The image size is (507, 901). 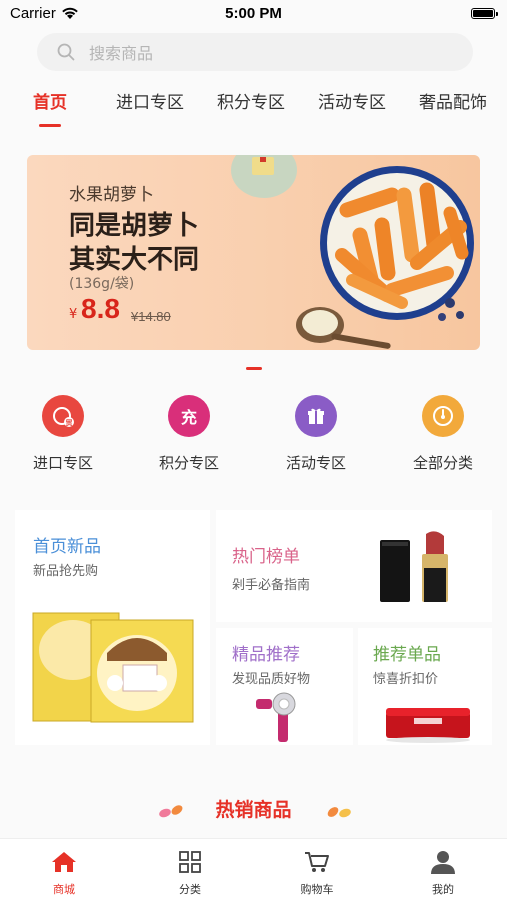 What do you see at coordinates (443, 889) in the screenshot?
I see `tab-bar-label: 我的` at bounding box center [443, 889].